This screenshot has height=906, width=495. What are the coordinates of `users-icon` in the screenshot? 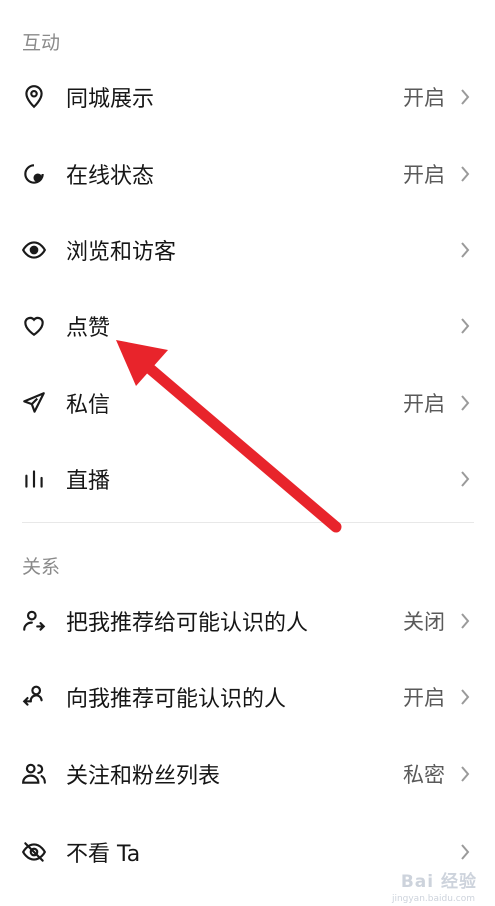 It's located at (34, 774).